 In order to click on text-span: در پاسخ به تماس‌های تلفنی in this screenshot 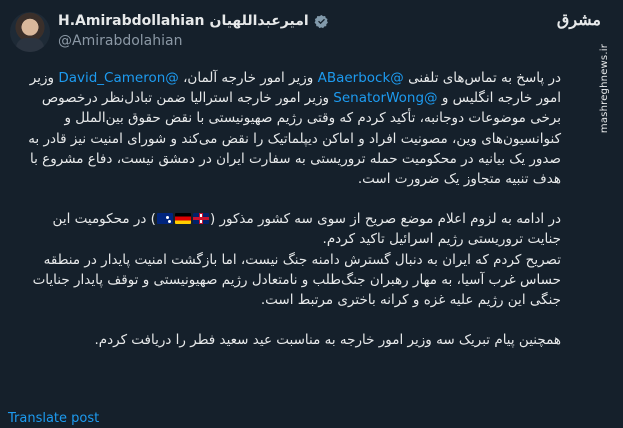, I will do `click(482, 78)`.